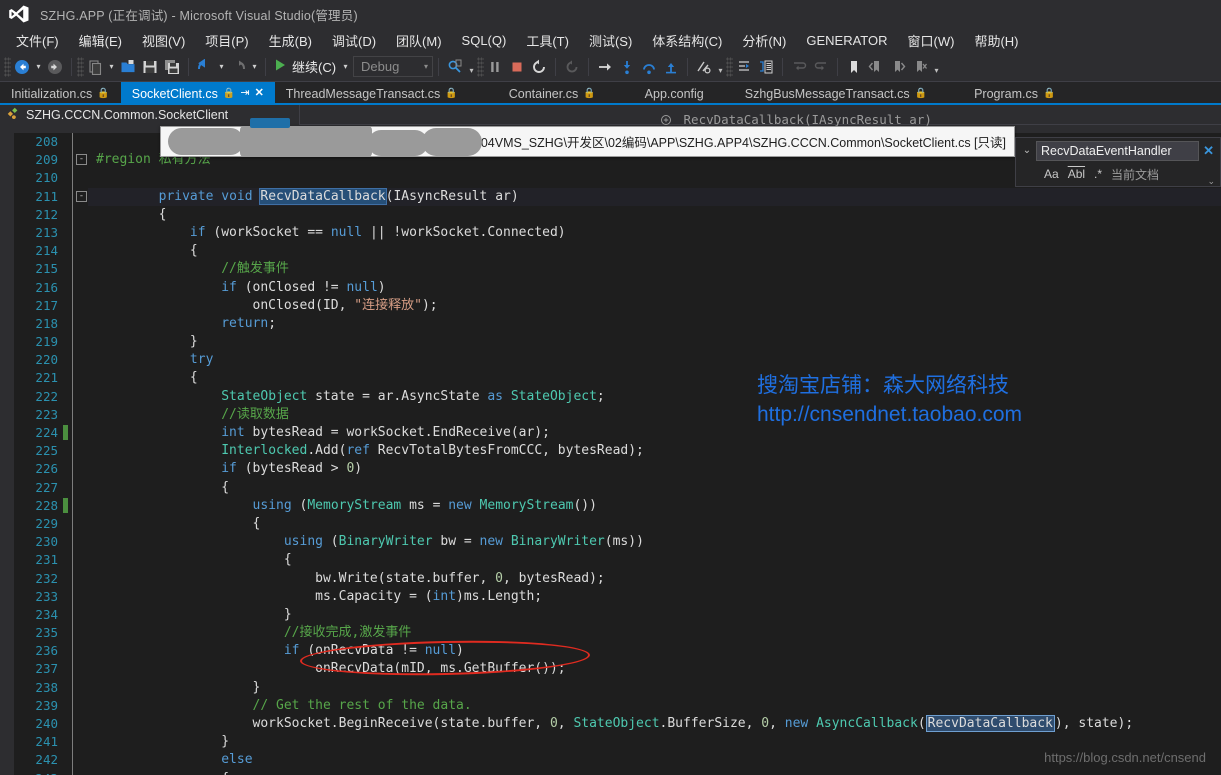  I want to click on code-line: 242 else, so click(610, 760).